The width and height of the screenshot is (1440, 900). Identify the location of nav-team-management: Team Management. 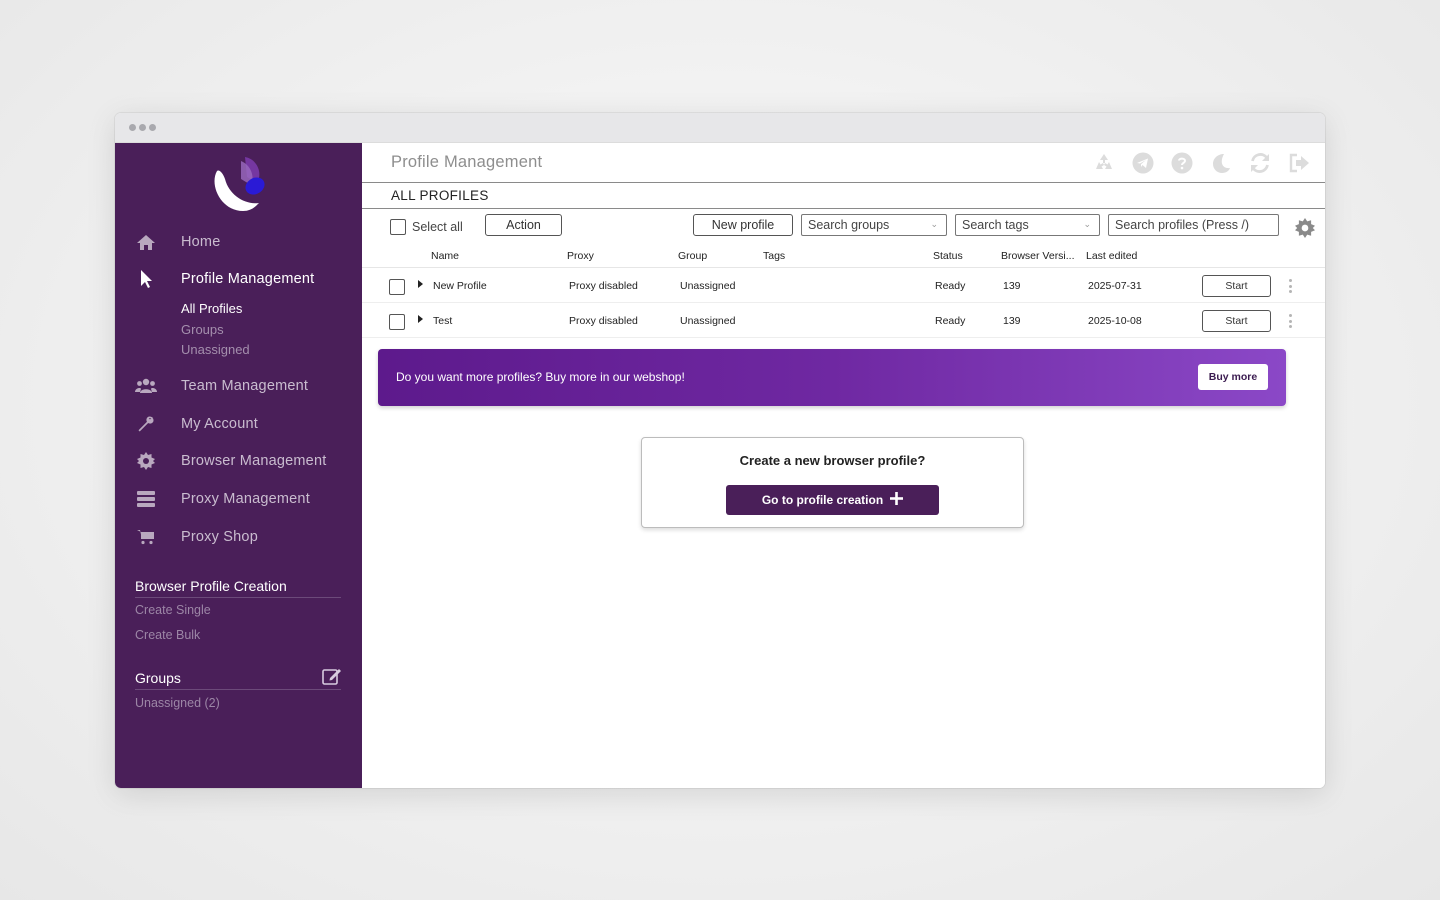
(221, 386).